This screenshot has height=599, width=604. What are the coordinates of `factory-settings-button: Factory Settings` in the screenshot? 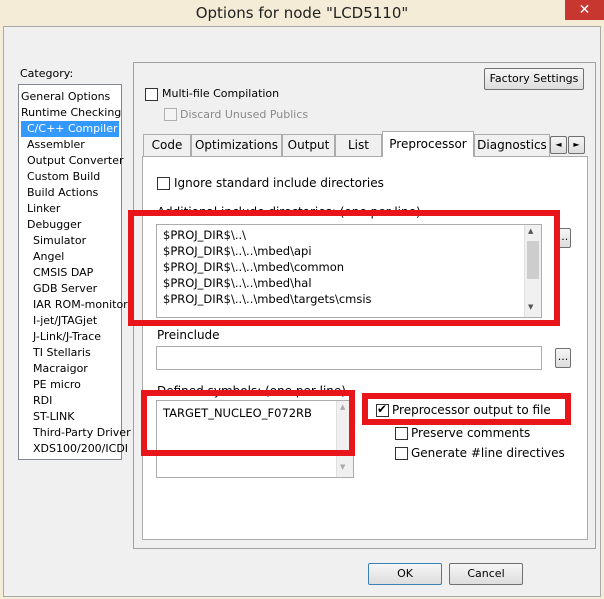 It's located at (534, 79).